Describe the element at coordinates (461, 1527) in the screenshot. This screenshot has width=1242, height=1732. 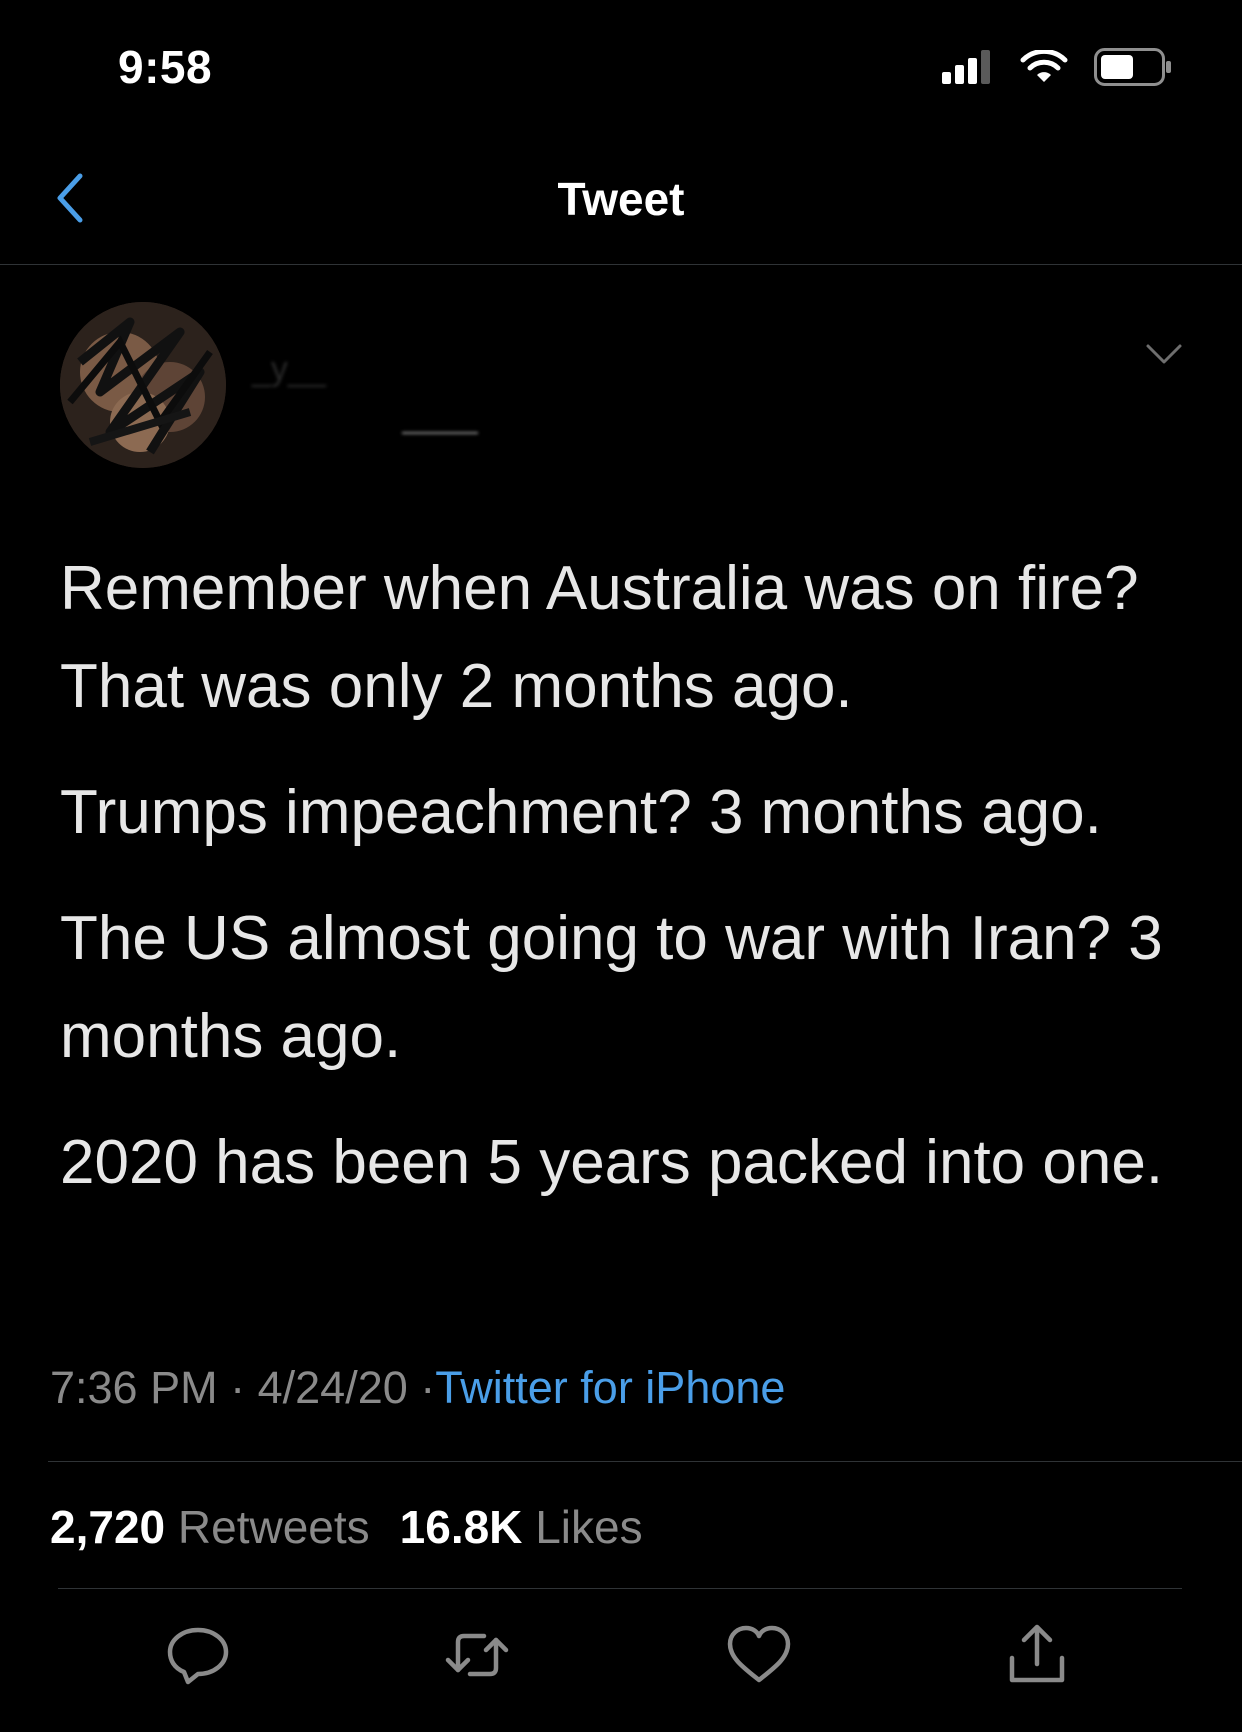
I see `likes-count: 16.8K` at that location.